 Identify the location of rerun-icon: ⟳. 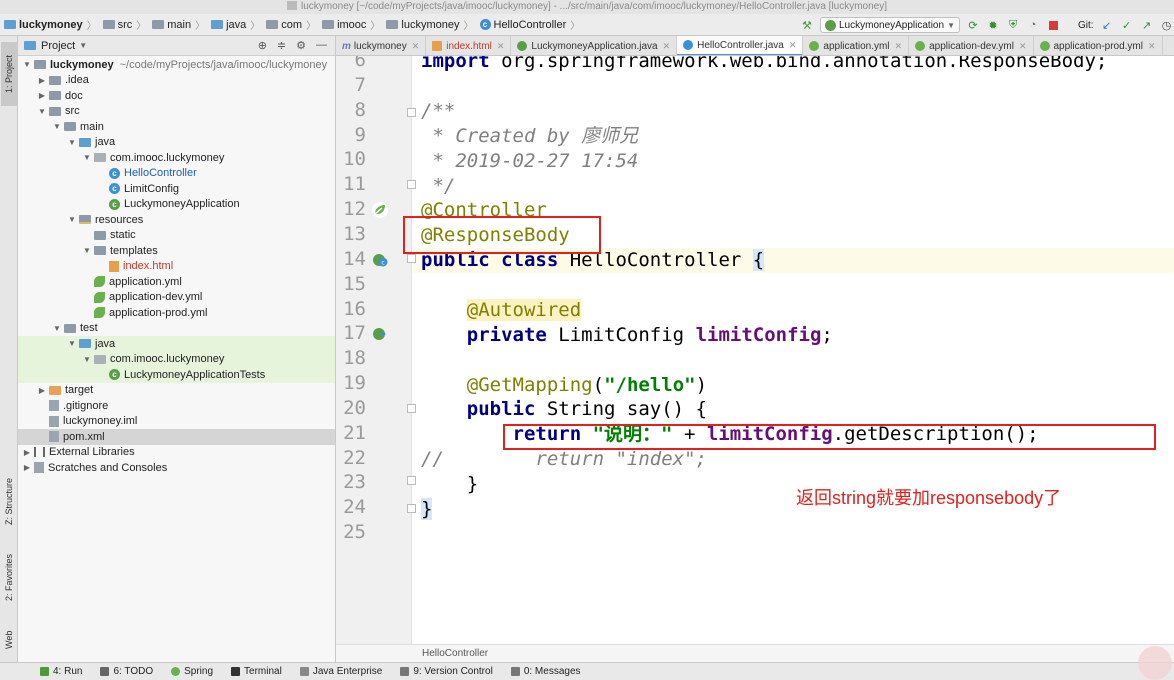
(973, 25).